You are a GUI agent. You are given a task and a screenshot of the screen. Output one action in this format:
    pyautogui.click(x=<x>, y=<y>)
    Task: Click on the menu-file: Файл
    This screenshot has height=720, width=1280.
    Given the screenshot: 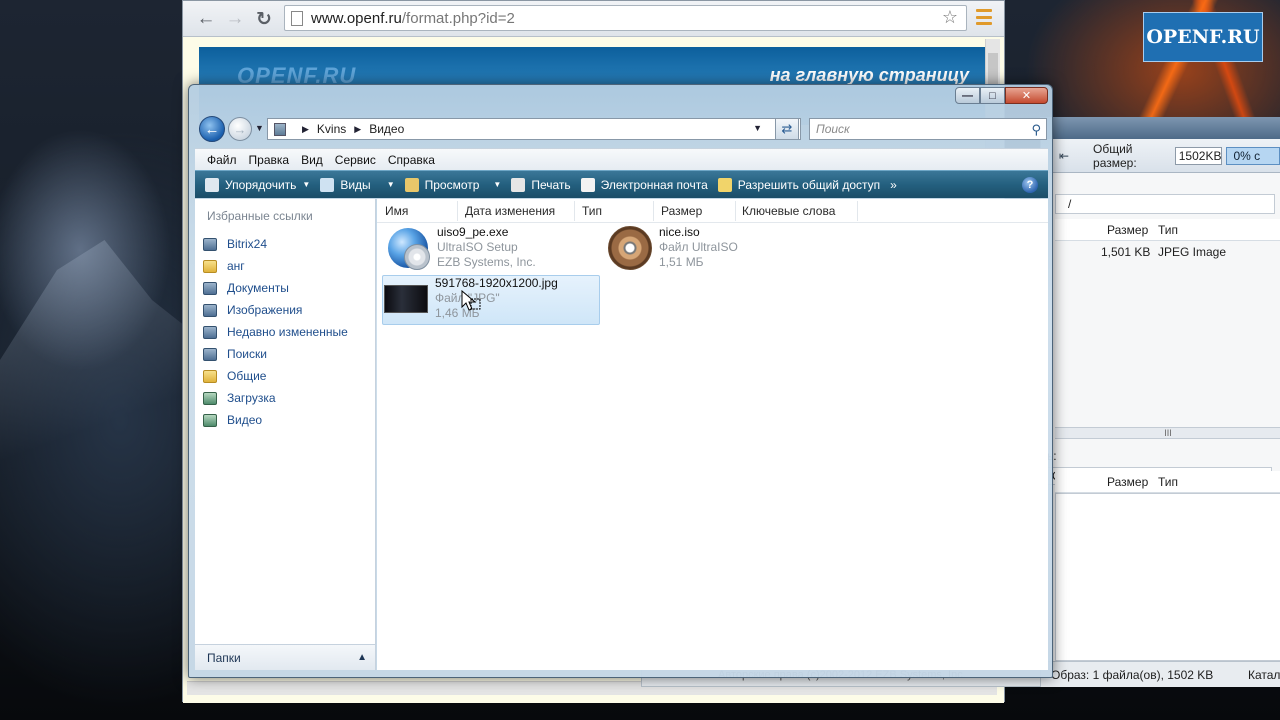 What is the action you would take?
    pyautogui.click(x=222, y=160)
    